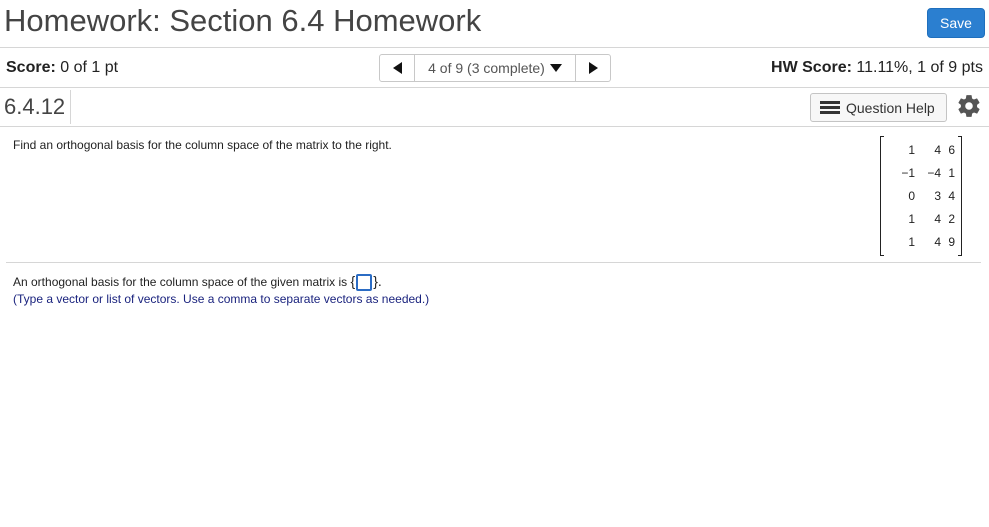 The height and width of the screenshot is (527, 989). Describe the element at coordinates (811, 67) in the screenshot. I see `hw-score-label: HW Score:` at that location.